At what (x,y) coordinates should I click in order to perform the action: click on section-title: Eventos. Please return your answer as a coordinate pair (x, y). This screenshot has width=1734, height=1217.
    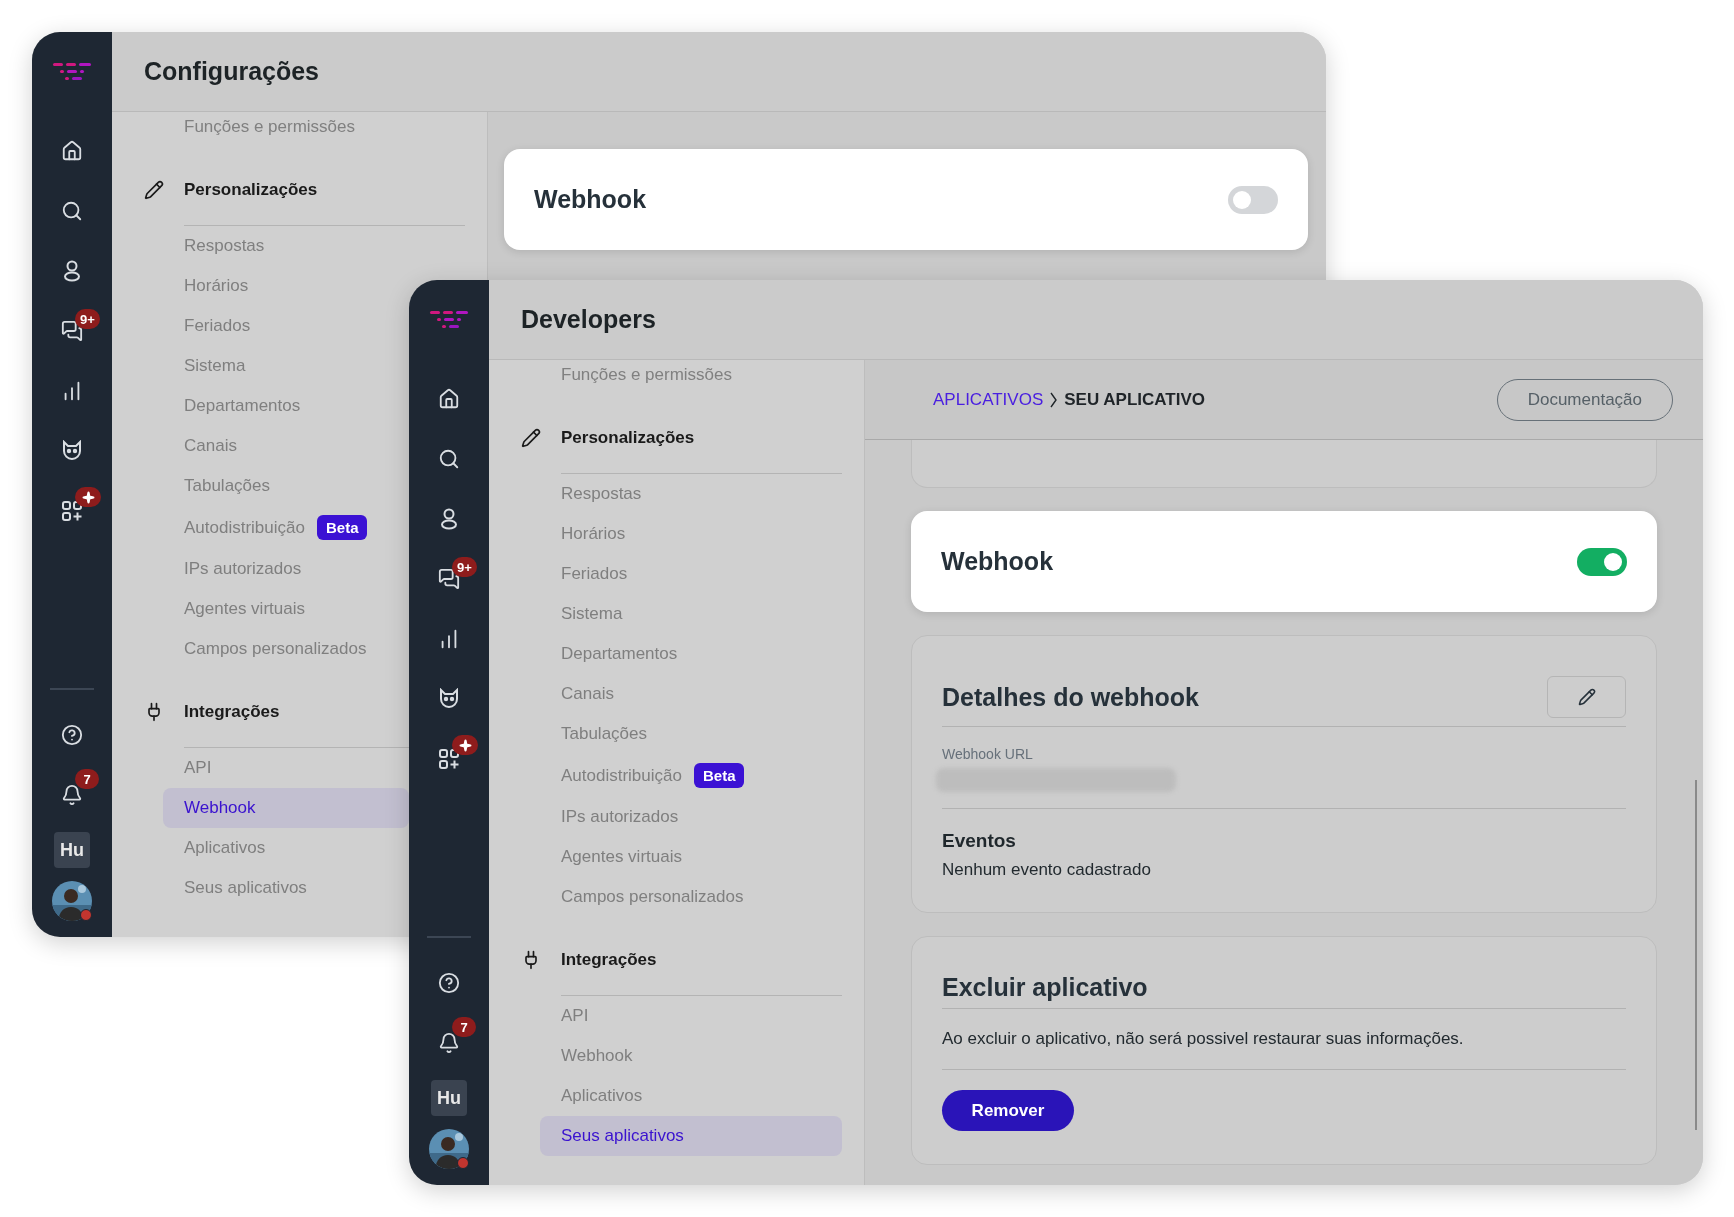
    Looking at the image, I should click on (979, 841).